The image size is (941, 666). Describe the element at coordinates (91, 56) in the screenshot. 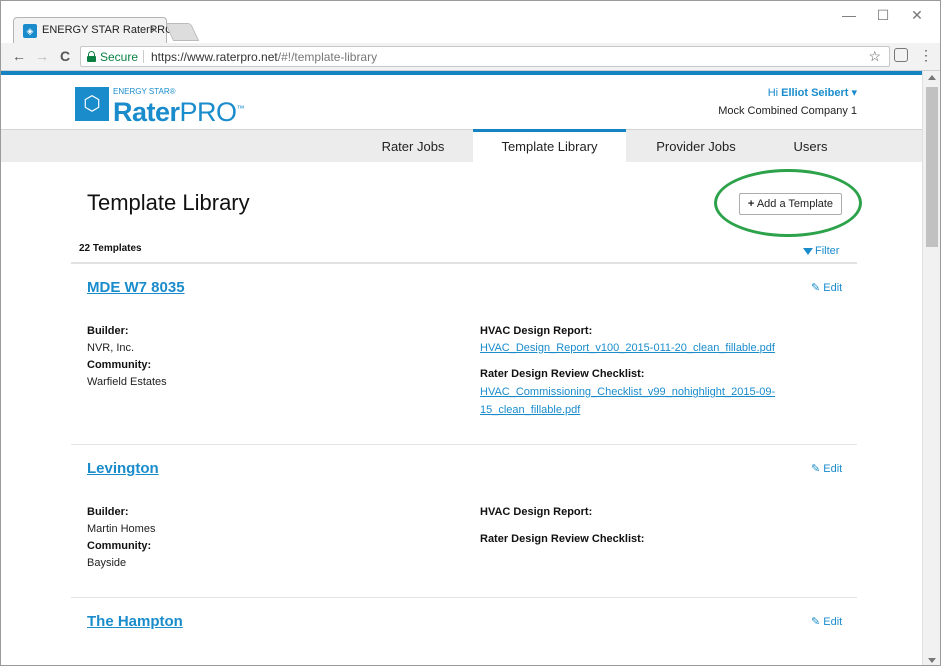

I see `lock-icon` at that location.